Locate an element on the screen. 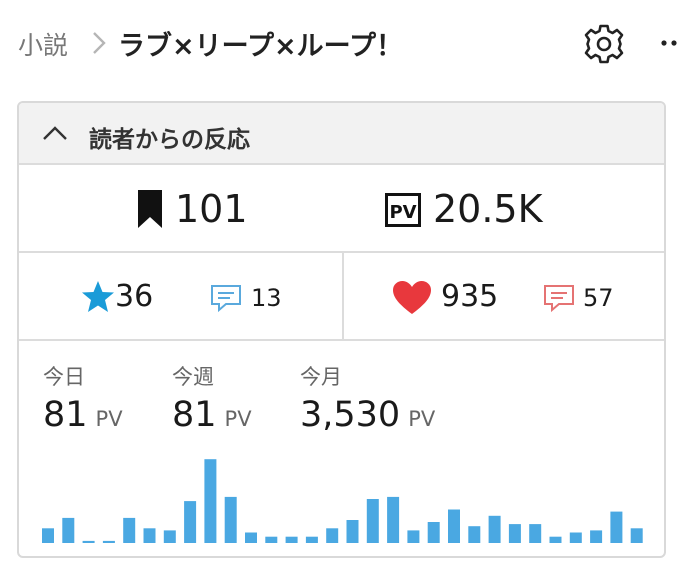 The width and height of the screenshot is (680, 574). stat-month: 今月 3,530 PV is located at coordinates (367, 398).